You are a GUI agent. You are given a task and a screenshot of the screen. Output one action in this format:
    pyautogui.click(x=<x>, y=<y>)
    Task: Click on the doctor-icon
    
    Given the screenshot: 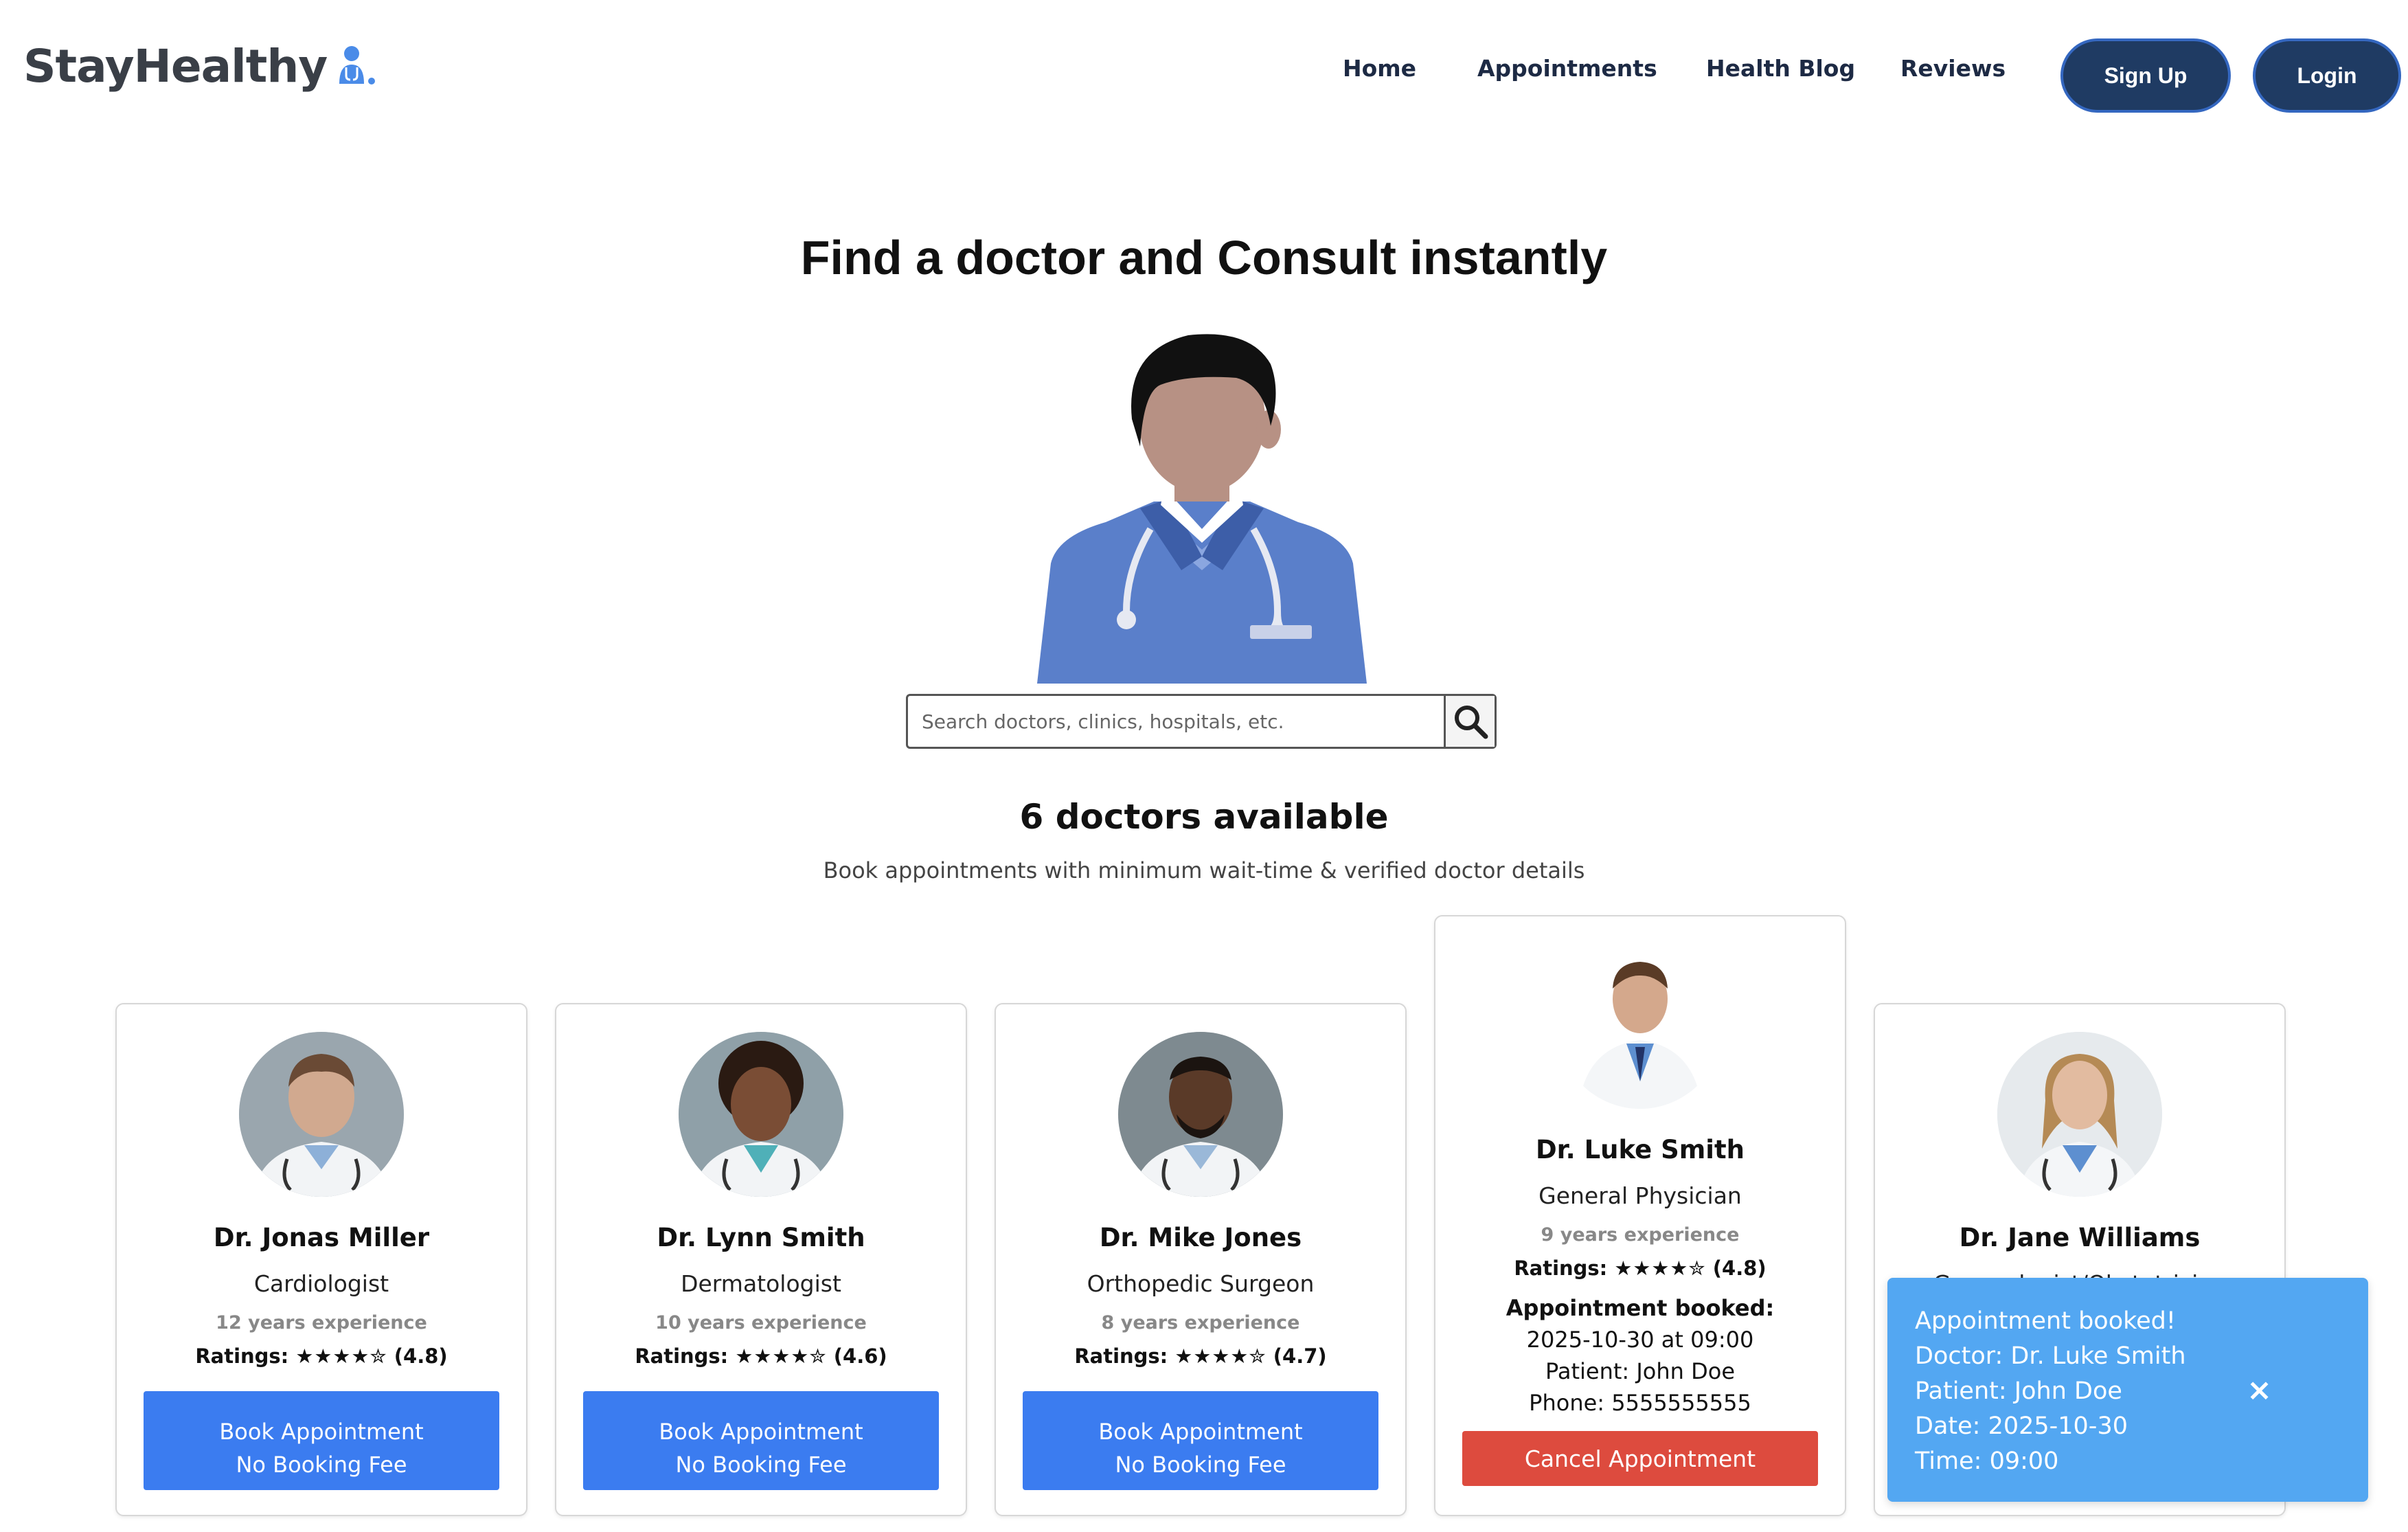 What is the action you would take?
    pyautogui.click(x=357, y=65)
    